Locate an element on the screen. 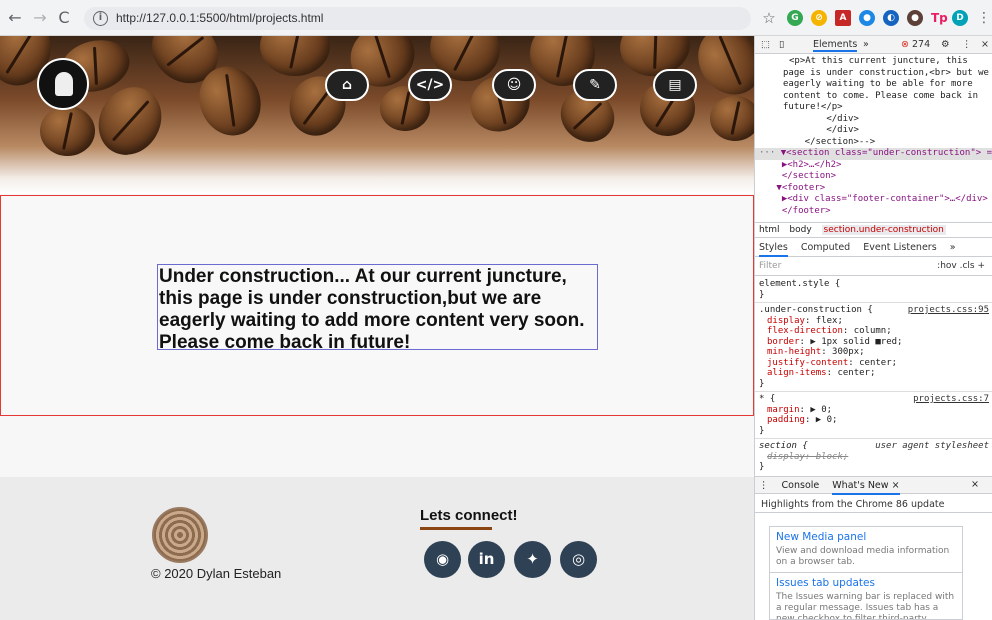  lets-connect-heading: Lets connect! is located at coordinates (469, 515).